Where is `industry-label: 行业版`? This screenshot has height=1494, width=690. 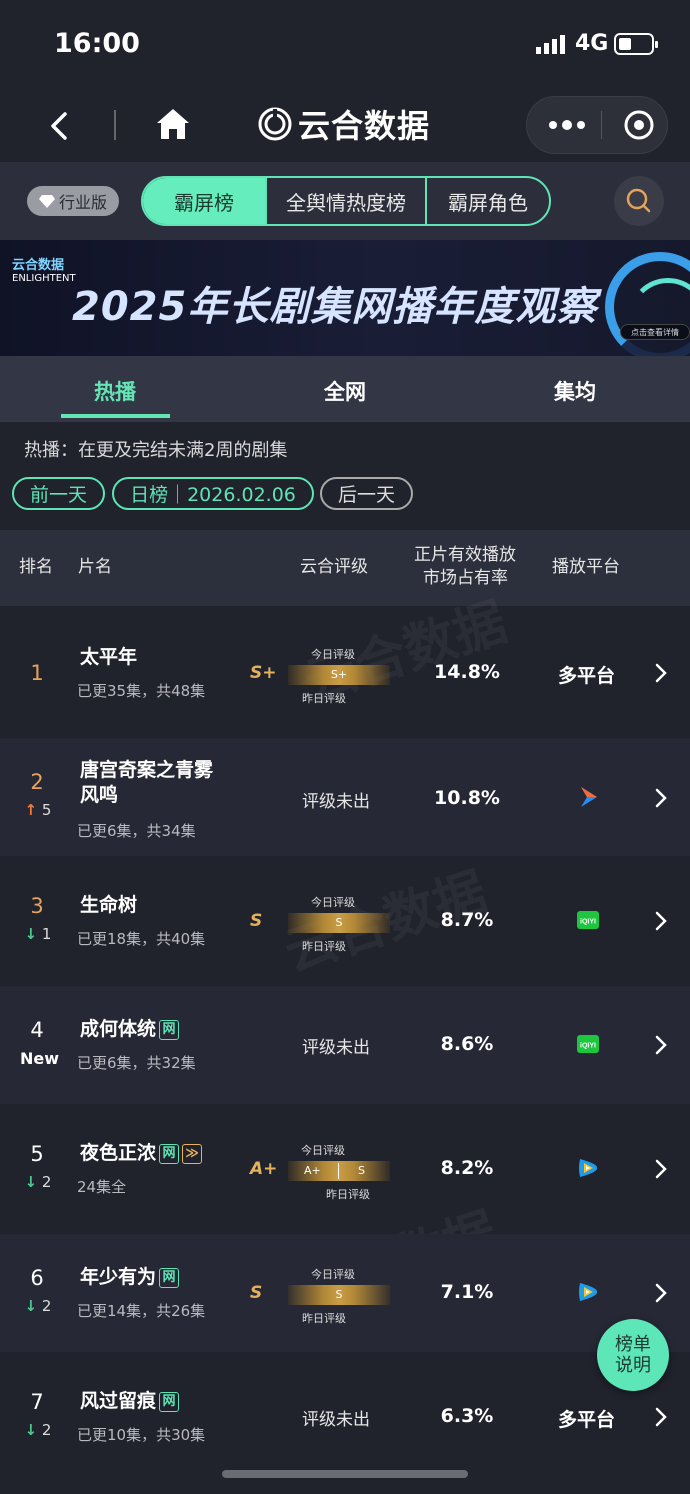 industry-label: 行业版 is located at coordinates (82, 202).